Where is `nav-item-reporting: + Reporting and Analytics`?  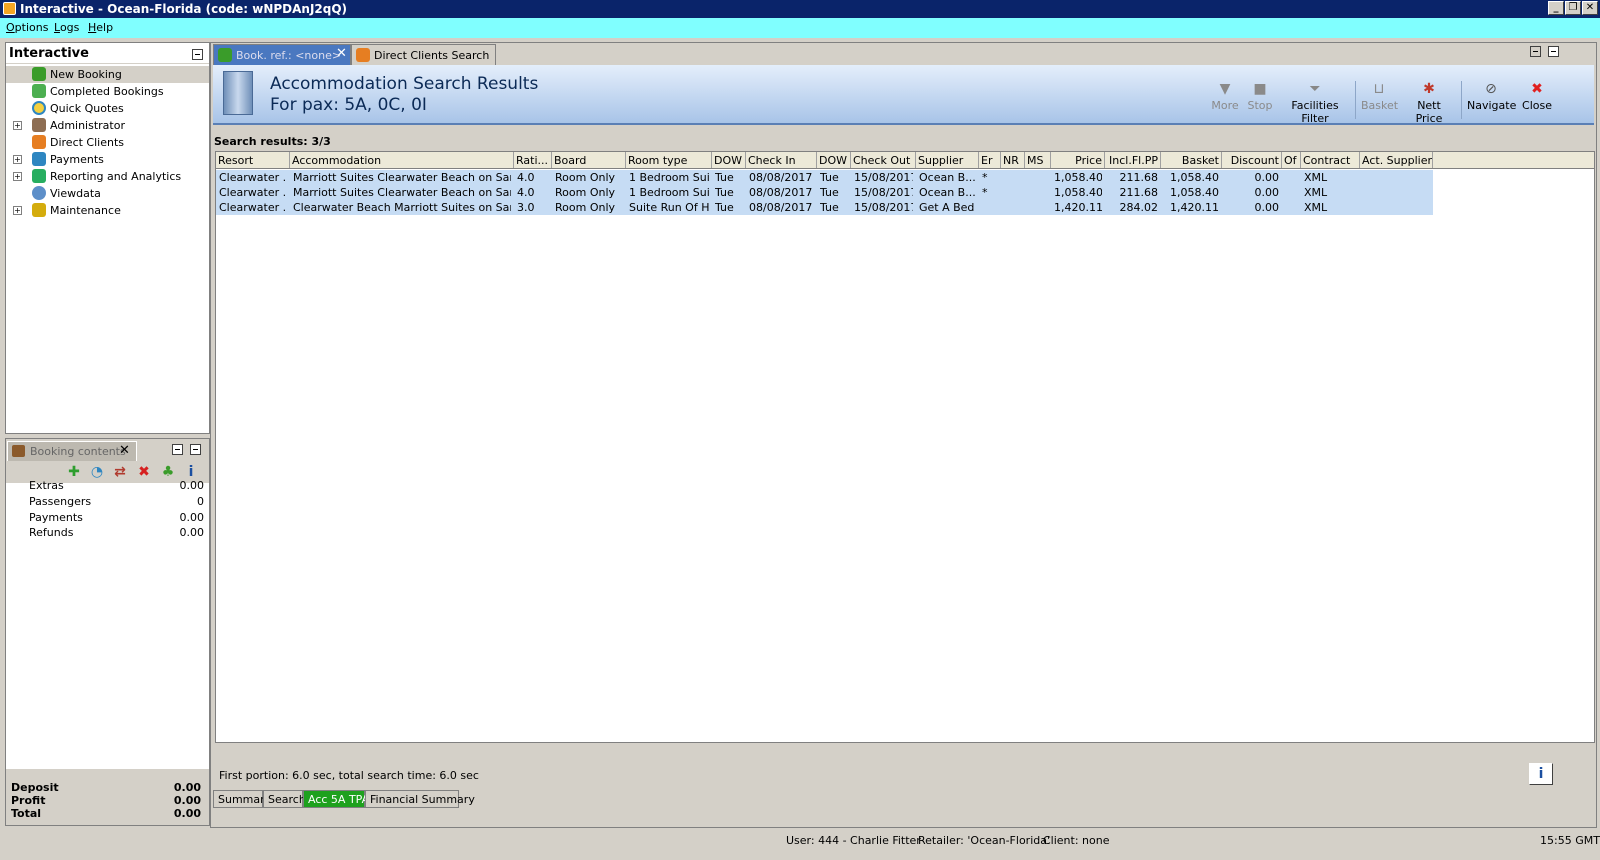
nav-item-reporting: + Reporting and Analytics is located at coordinates (107, 176).